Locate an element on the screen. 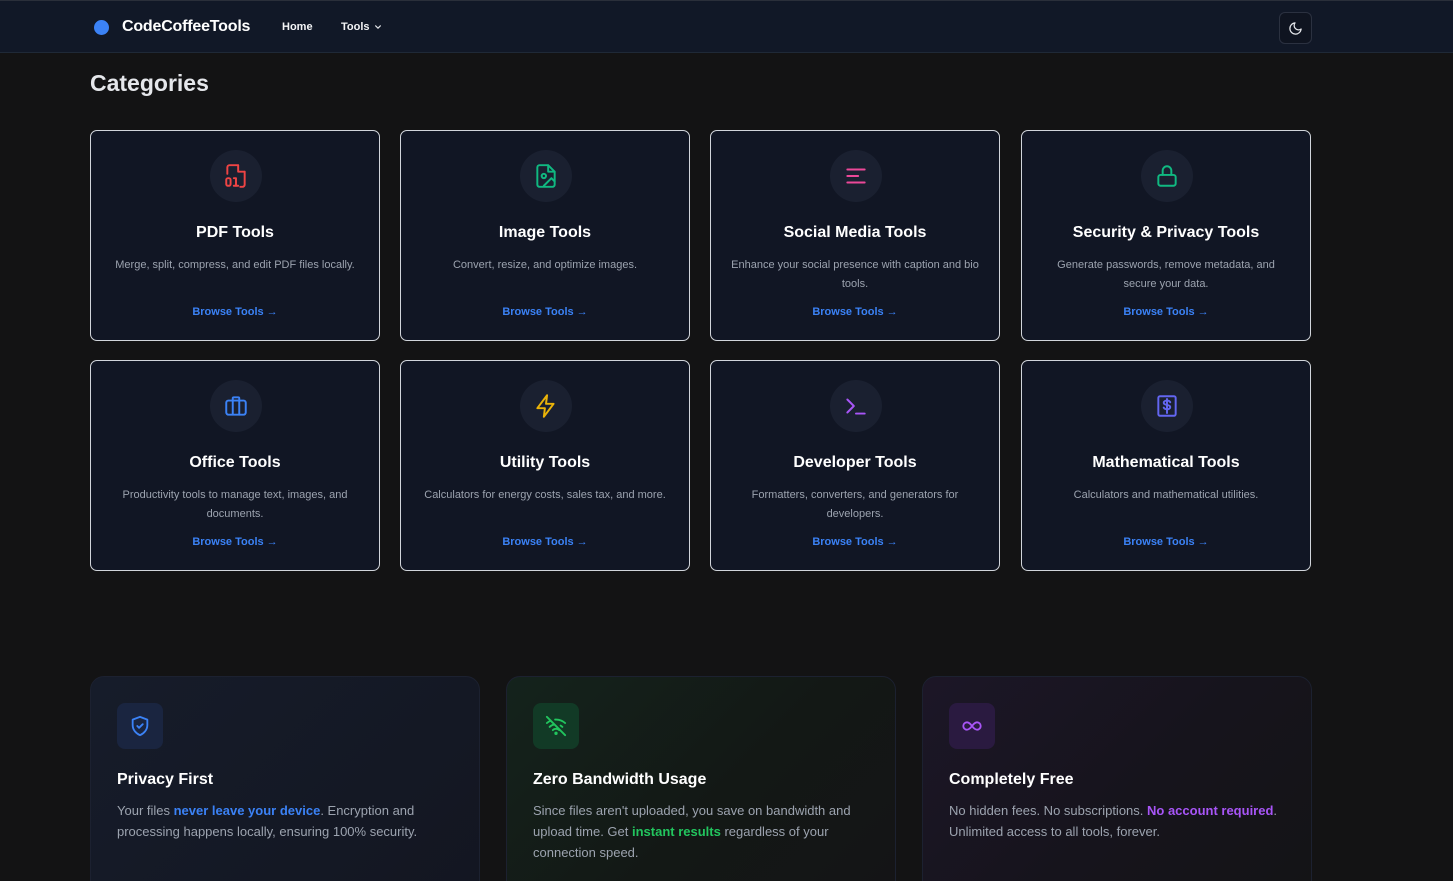 The height and width of the screenshot is (881, 1453). feature-highlight: No account required is located at coordinates (1210, 810).